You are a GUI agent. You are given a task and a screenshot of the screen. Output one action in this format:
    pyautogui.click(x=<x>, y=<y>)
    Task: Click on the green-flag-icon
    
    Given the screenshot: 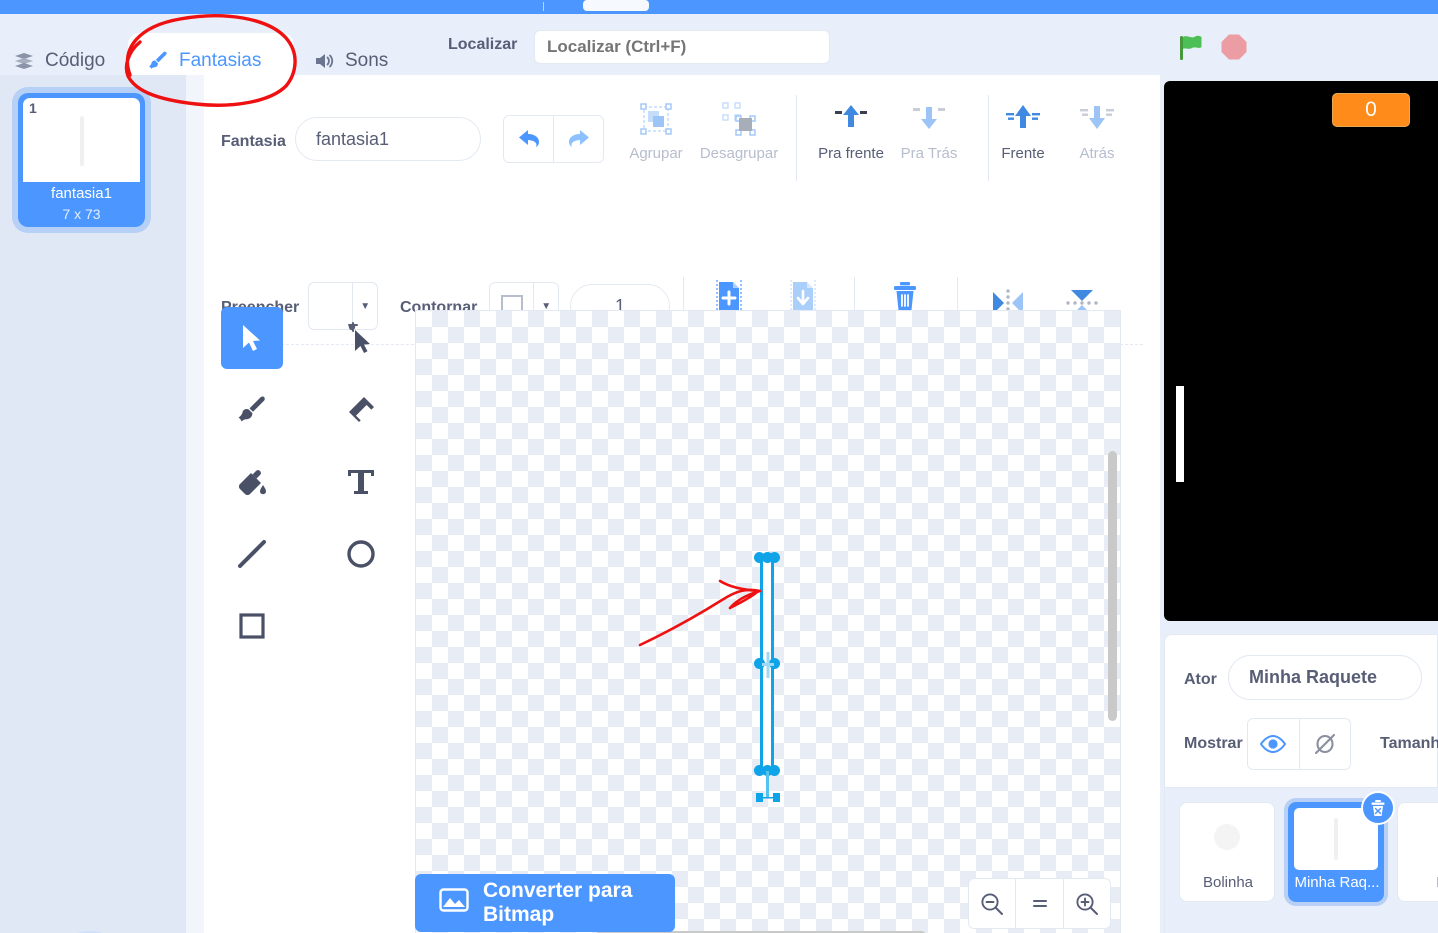 What is the action you would take?
    pyautogui.click(x=1191, y=47)
    